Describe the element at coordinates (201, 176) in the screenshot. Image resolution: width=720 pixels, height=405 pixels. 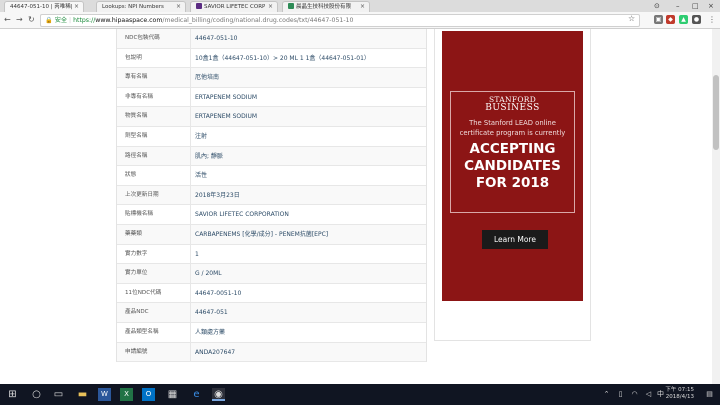
I see `row-value: 活性` at that location.